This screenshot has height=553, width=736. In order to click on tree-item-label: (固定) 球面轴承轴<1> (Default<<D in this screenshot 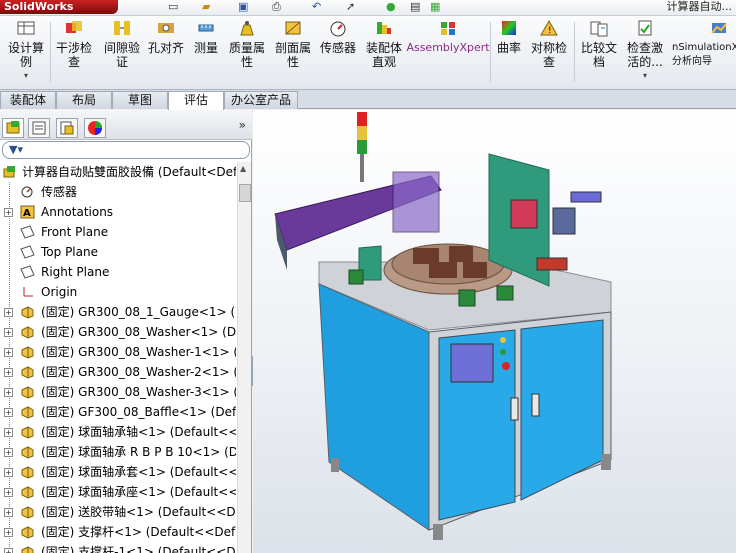, I will do `click(138, 432)`.